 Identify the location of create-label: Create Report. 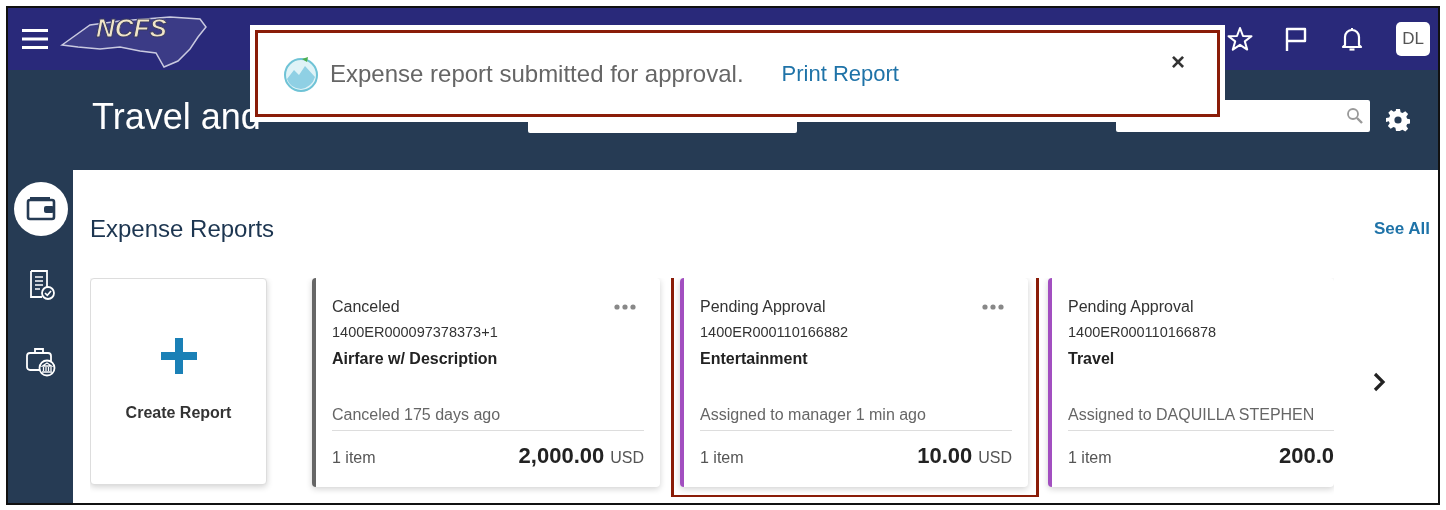
(178, 412).